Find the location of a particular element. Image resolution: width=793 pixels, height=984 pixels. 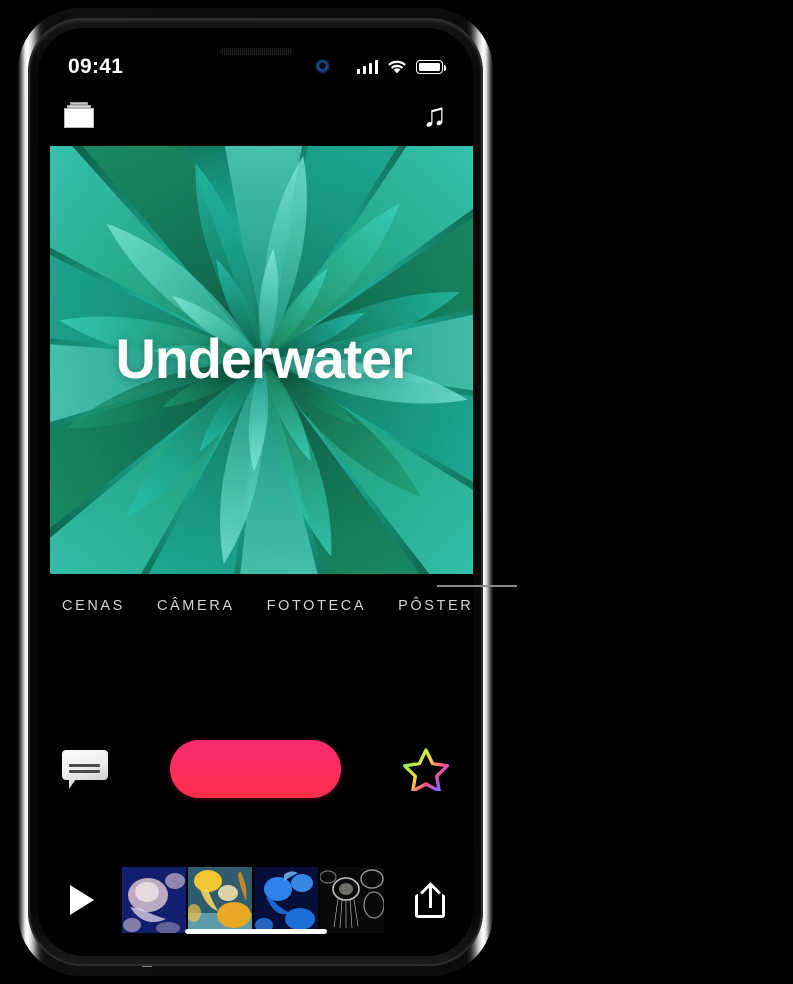

music-note-icon: ♫ is located at coordinates (434, 114).